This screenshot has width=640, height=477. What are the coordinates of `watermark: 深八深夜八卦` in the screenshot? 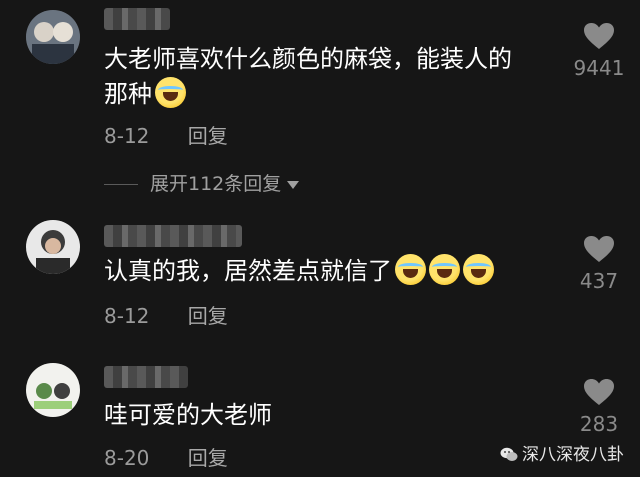 It's located at (562, 452).